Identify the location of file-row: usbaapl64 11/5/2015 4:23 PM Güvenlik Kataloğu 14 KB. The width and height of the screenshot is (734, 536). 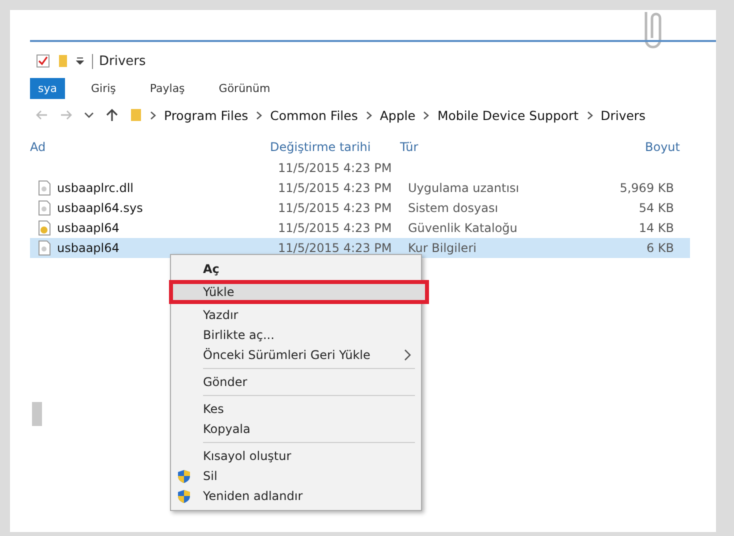
(360, 228).